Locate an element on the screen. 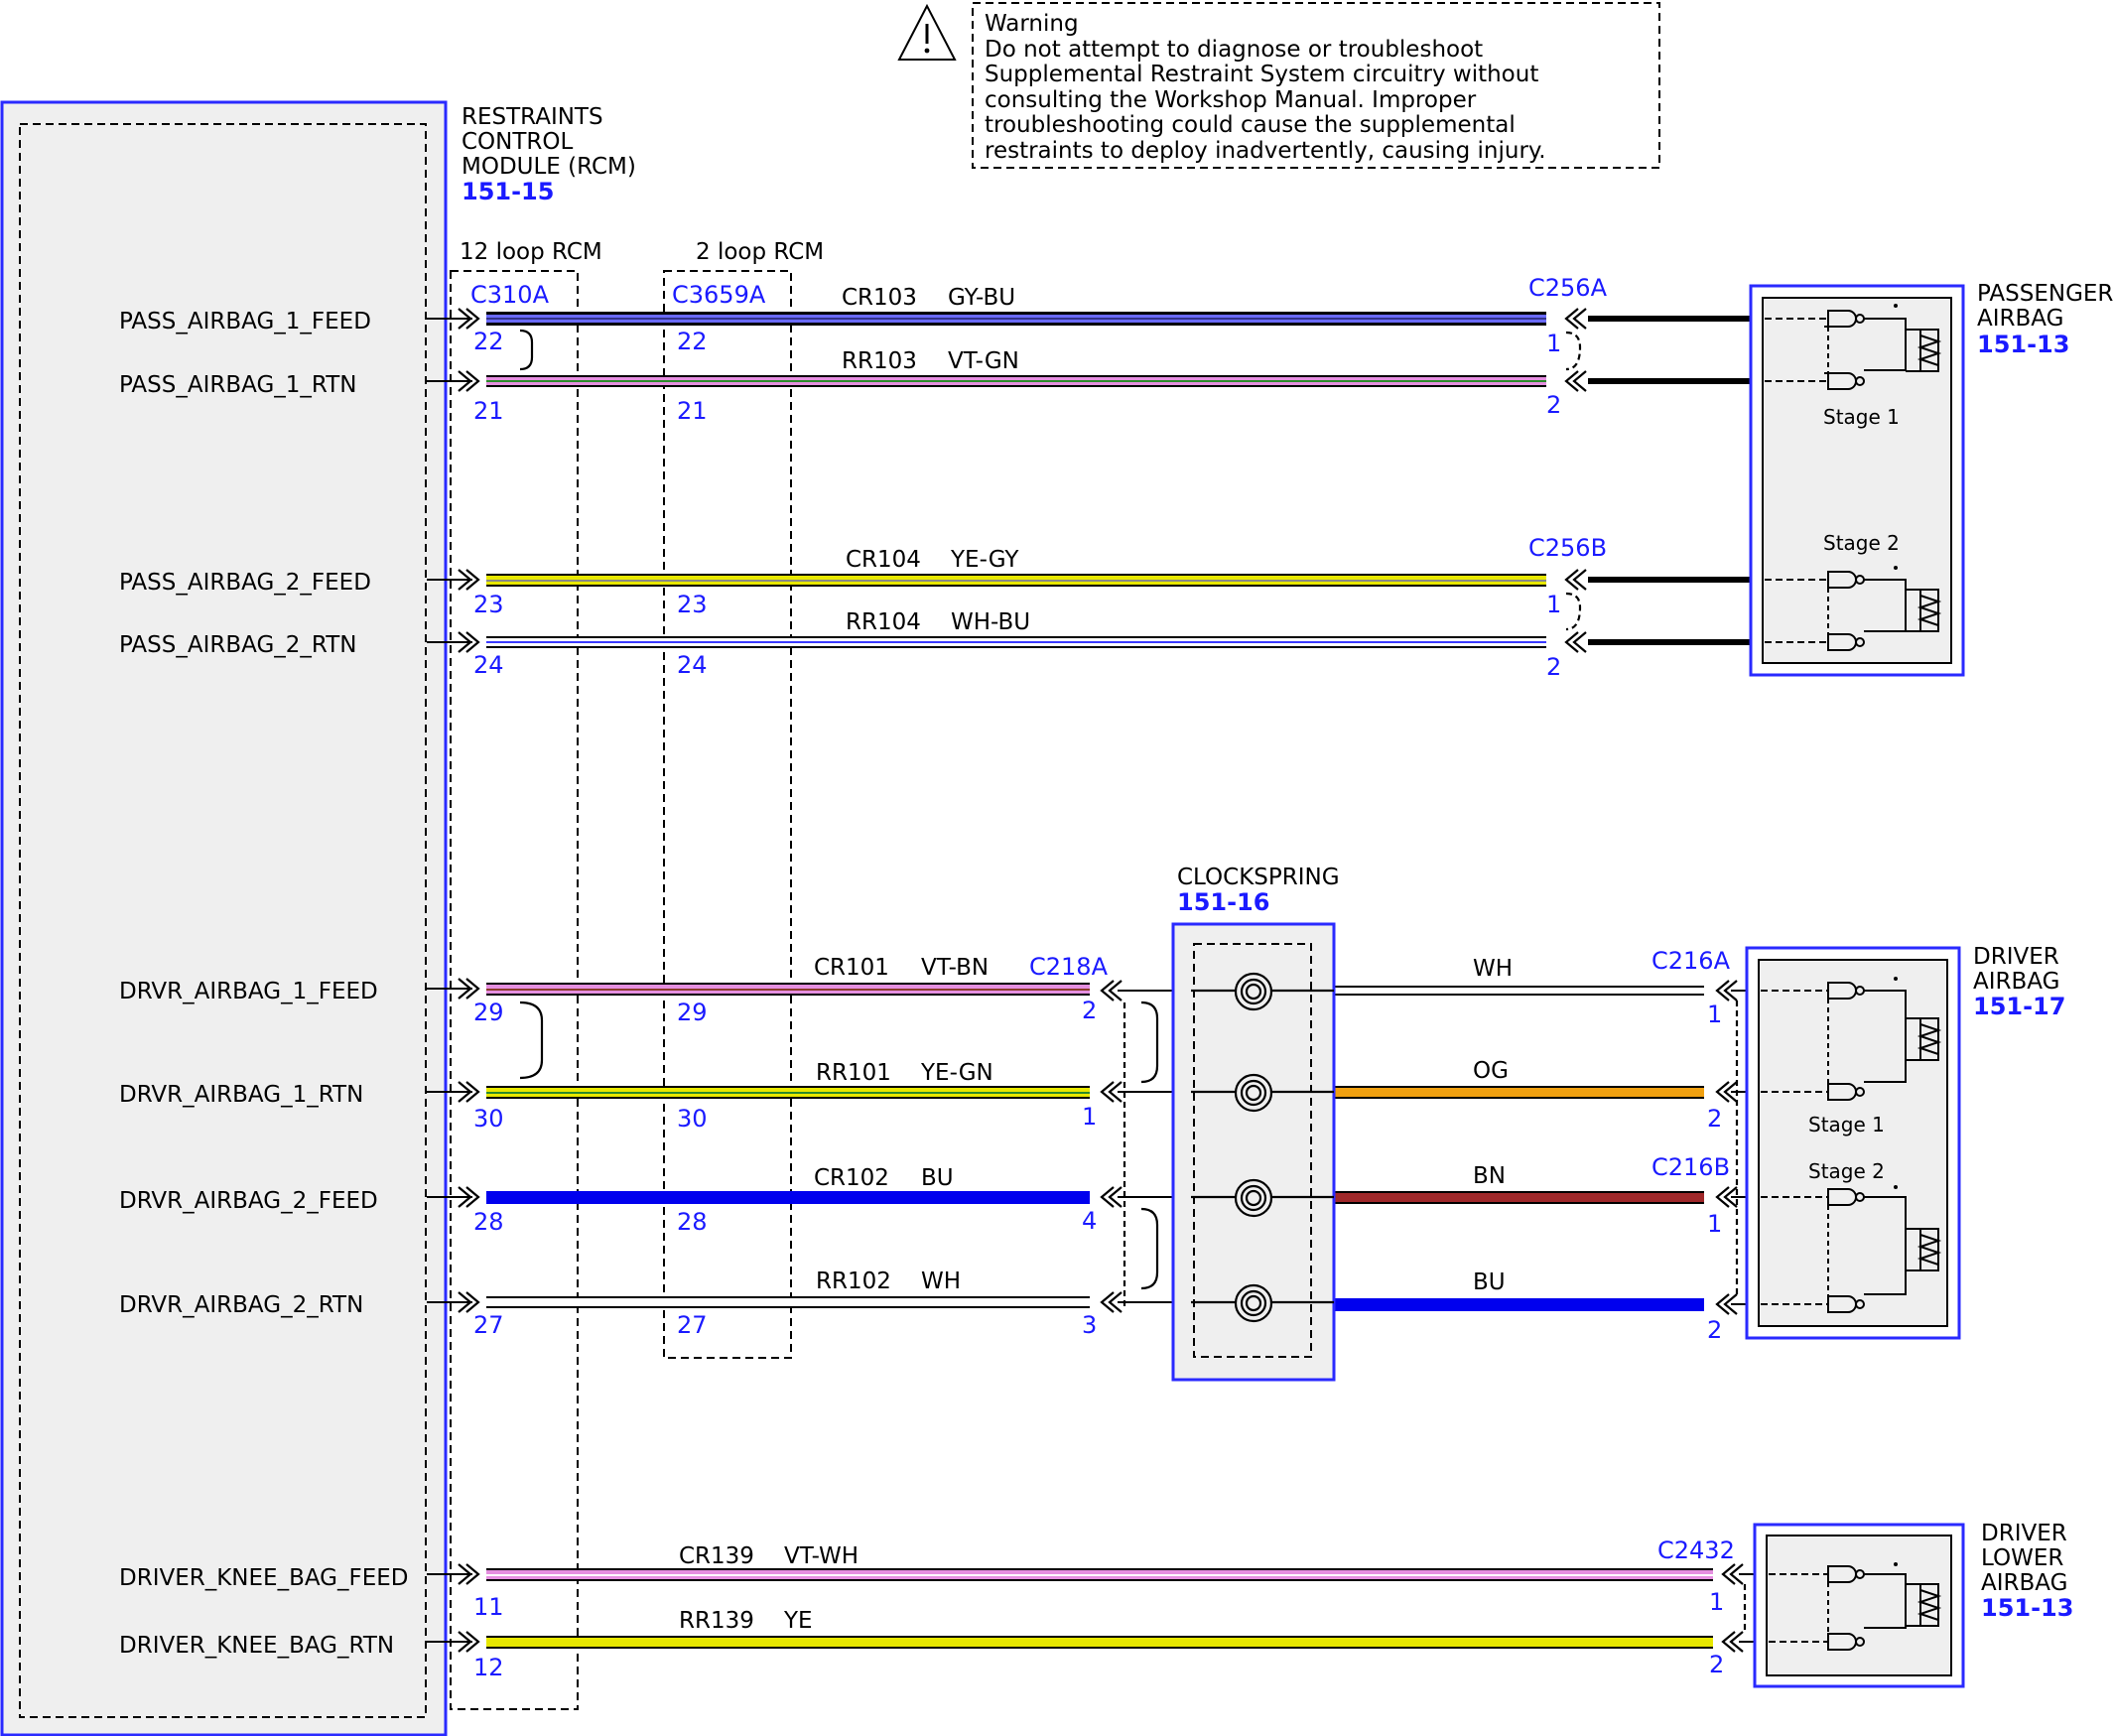 Image resolution: width=2114 pixels, height=1736 pixels. pin-number: 22 is located at coordinates (692, 341).